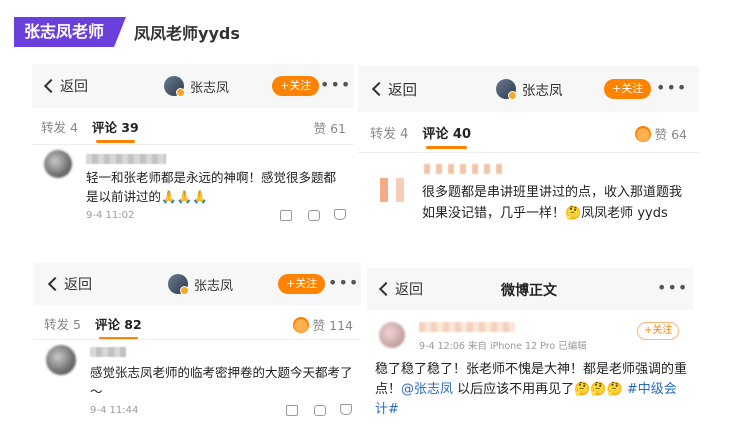 The width and height of the screenshot is (739, 432). Describe the element at coordinates (127, 32) in the screenshot. I see `post-header: 张志凤老师 凤凤老师yyds` at that location.